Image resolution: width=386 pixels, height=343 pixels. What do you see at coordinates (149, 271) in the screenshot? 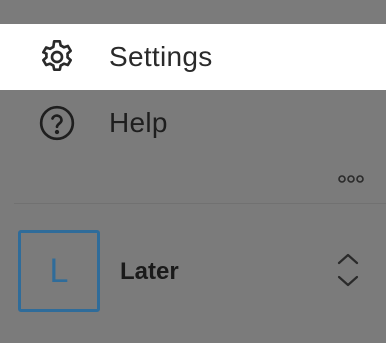
I see `workspace-name: Later` at bounding box center [149, 271].